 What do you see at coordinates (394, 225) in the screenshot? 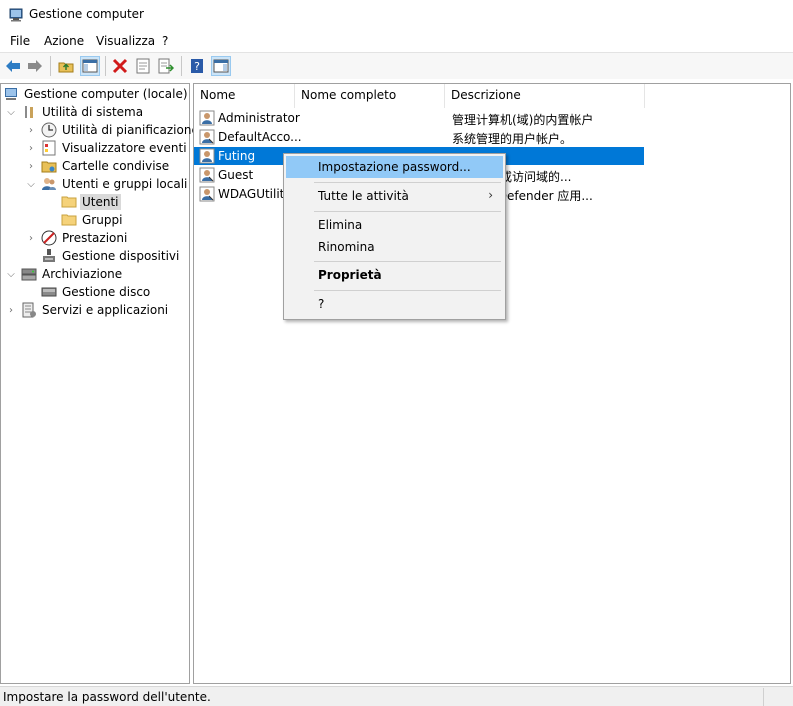
I see `menu-item-delete: Elimina` at bounding box center [394, 225].